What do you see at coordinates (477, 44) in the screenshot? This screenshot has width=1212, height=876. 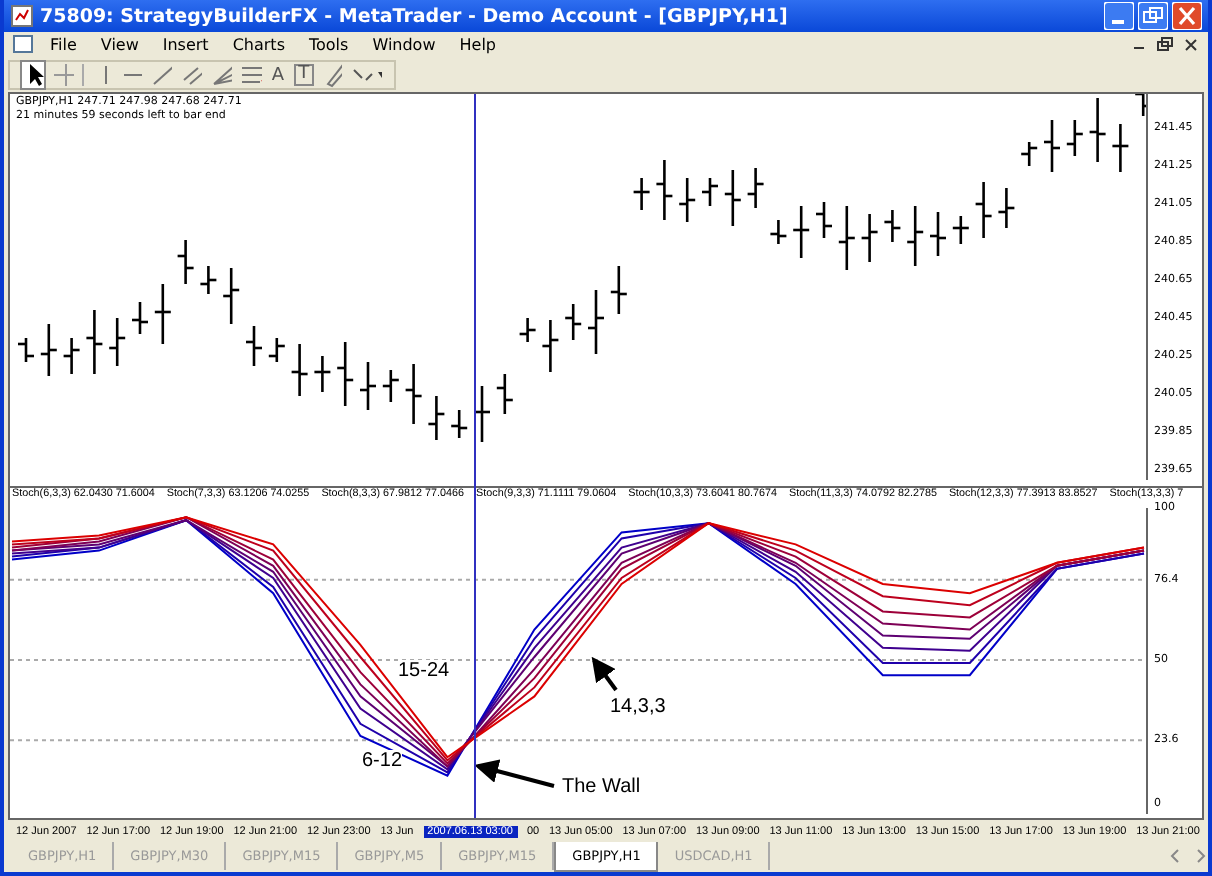 I see `menu-item: Help` at bounding box center [477, 44].